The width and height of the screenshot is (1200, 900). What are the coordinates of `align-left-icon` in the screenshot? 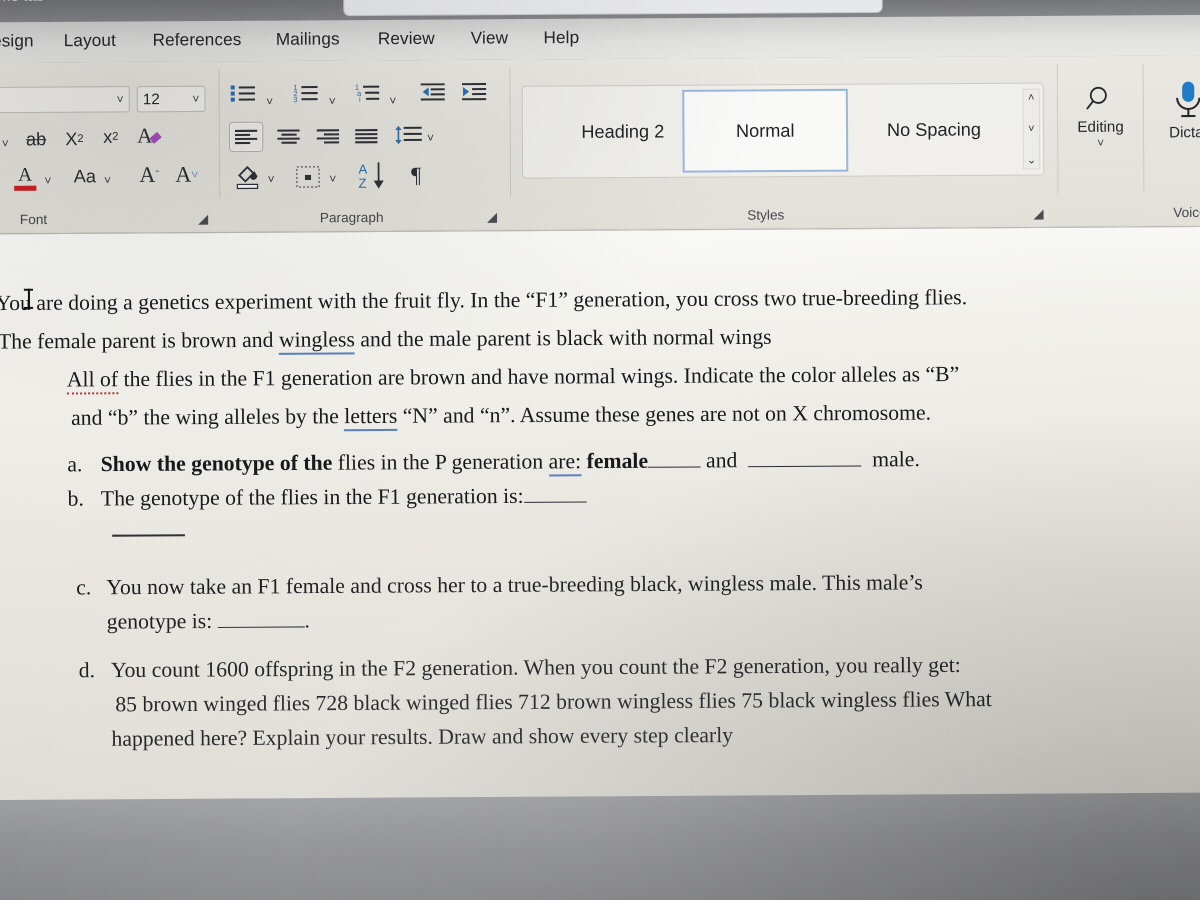 It's located at (246, 137).